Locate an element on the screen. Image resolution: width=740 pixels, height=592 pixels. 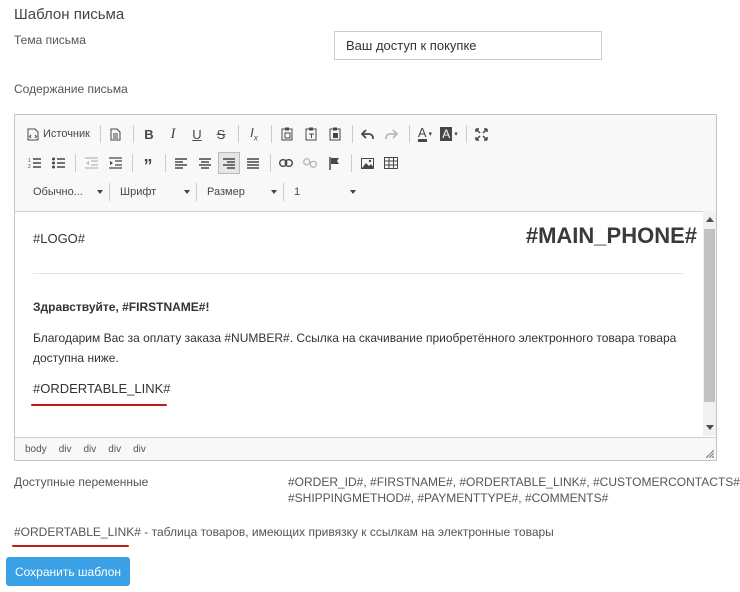
size-select: Размер is located at coordinates (240, 192).